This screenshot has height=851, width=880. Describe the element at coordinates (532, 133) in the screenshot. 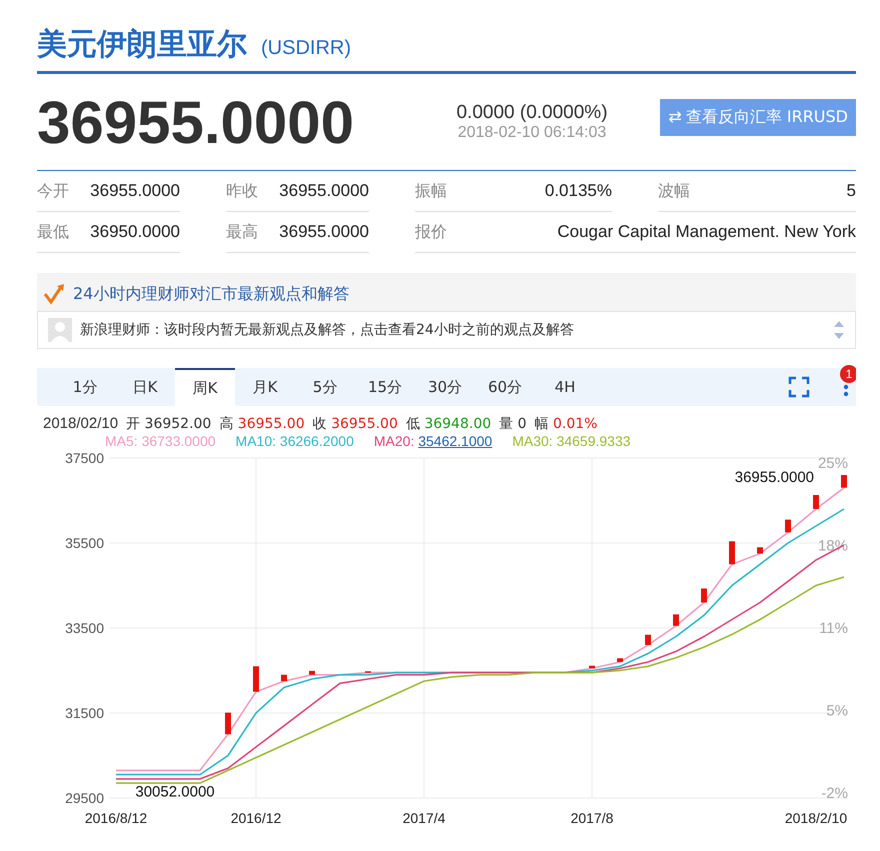

I see `quote-time: 2018-02-10 06:14:03` at that location.